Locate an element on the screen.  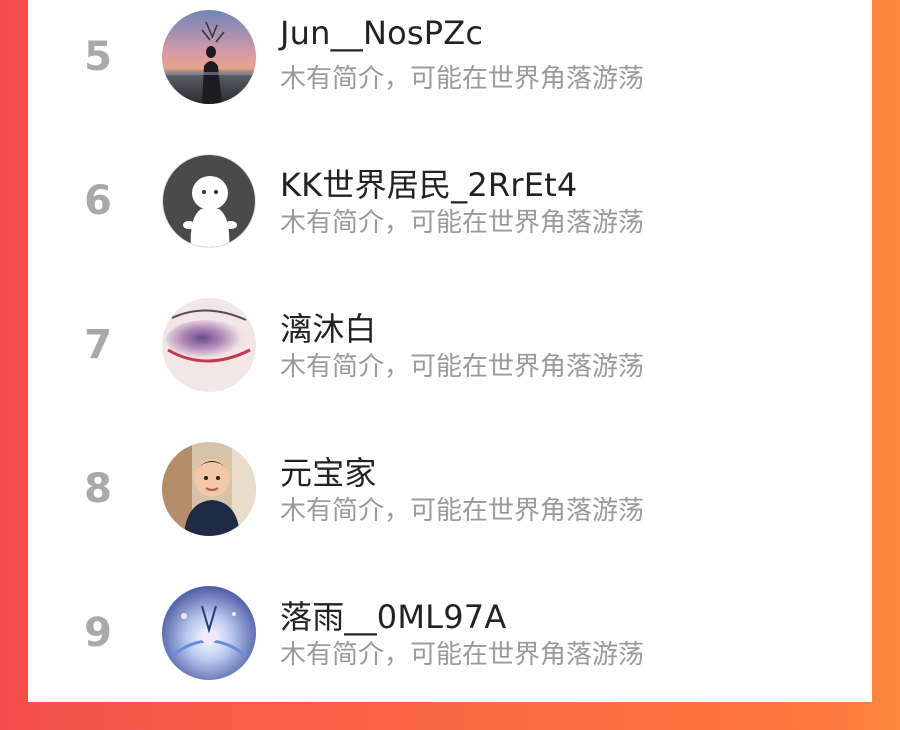
rank-number: 8 is located at coordinates (98, 489).